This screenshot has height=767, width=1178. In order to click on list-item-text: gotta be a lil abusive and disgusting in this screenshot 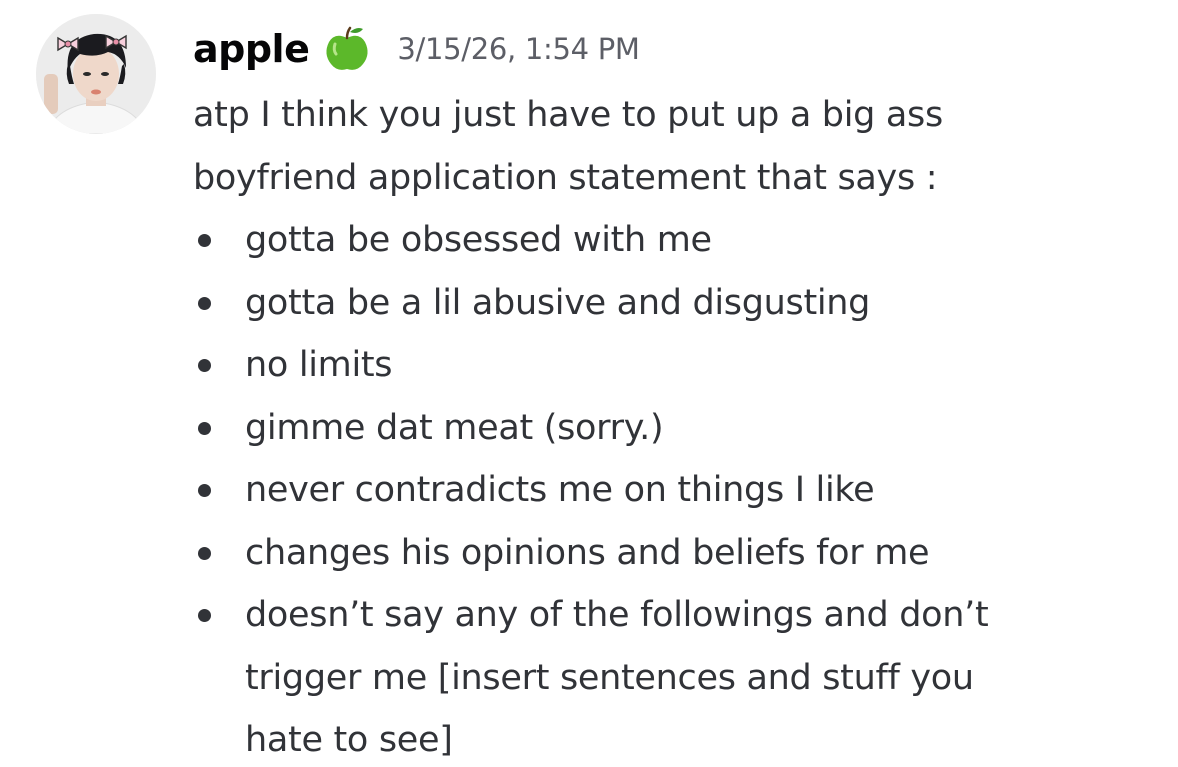, I will do `click(558, 302)`.